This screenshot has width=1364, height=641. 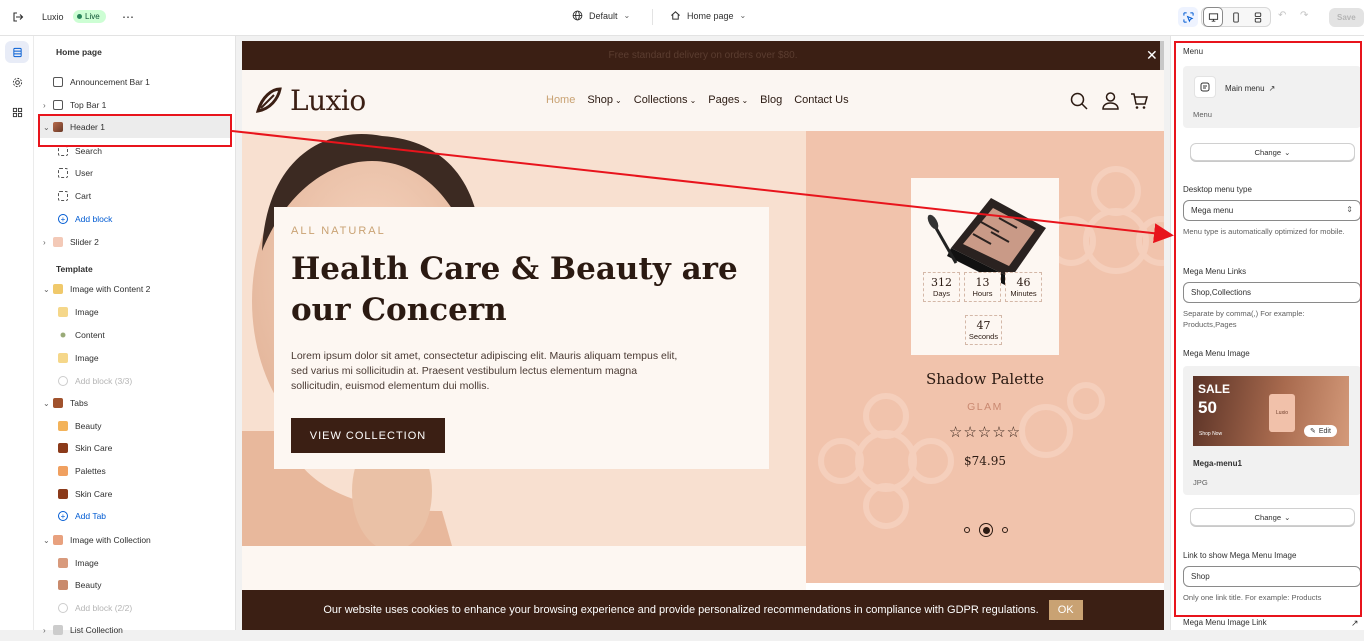 What do you see at coordinates (1346, 17) in the screenshot?
I see `save-button: Save` at bounding box center [1346, 17].